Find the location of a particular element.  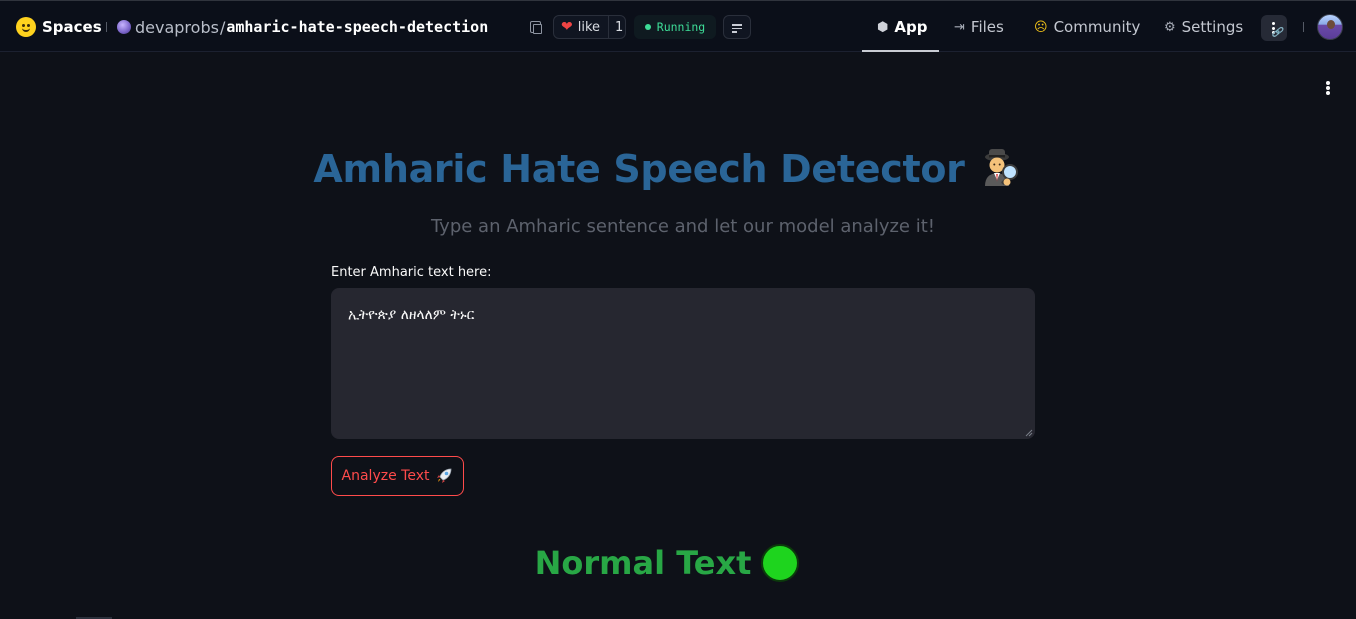

like-count: 1 is located at coordinates (618, 27).